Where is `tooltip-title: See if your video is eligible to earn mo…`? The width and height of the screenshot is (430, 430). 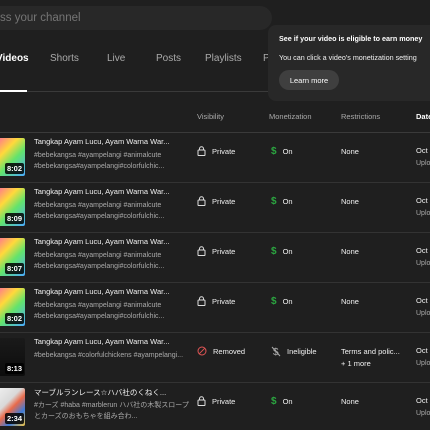 tooltip-title: See if your video is eligible to earn mo… is located at coordinates (351, 38).